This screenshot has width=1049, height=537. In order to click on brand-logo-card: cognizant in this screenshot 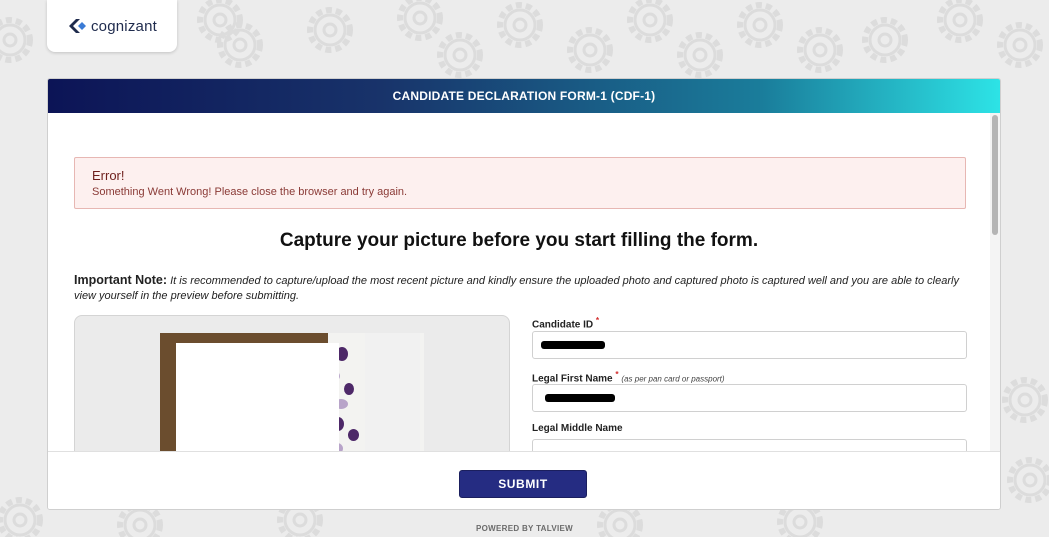, I will do `click(112, 26)`.